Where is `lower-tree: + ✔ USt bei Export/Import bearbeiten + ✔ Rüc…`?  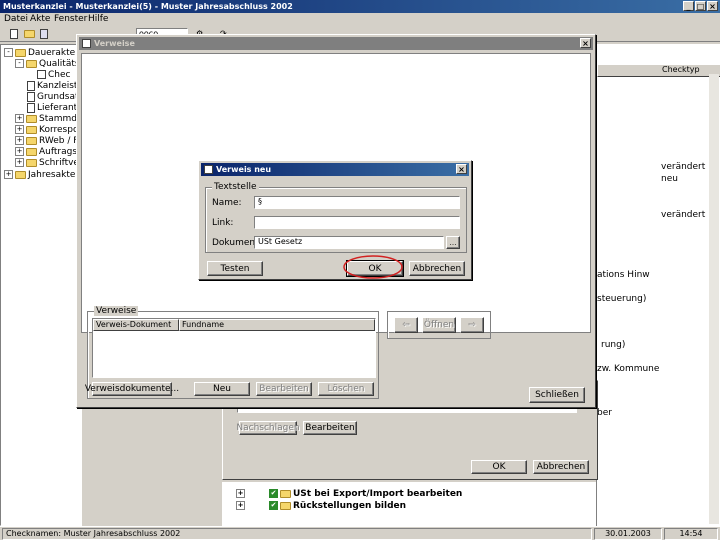 lower-tree: + ✔ USt bei Export/Import bearbeiten + ✔ Rüc… is located at coordinates (409, 504).